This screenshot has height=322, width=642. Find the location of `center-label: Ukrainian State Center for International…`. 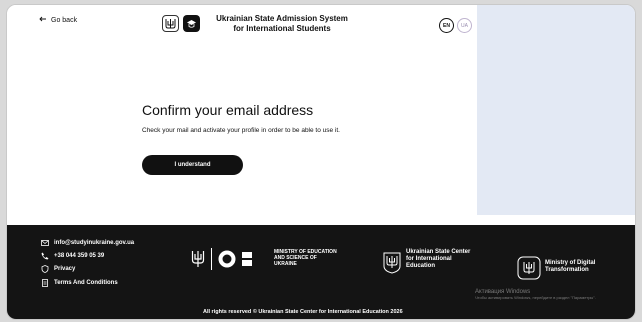

center-label: Ukrainian State Center for International… is located at coordinates (438, 259).